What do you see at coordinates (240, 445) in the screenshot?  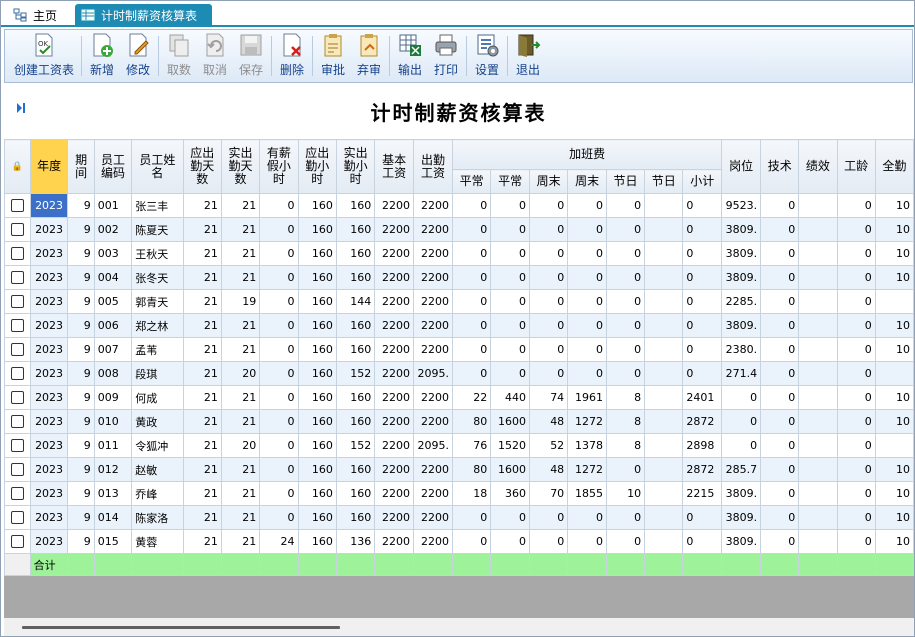 I see `table-cell: 20` at bounding box center [240, 445].